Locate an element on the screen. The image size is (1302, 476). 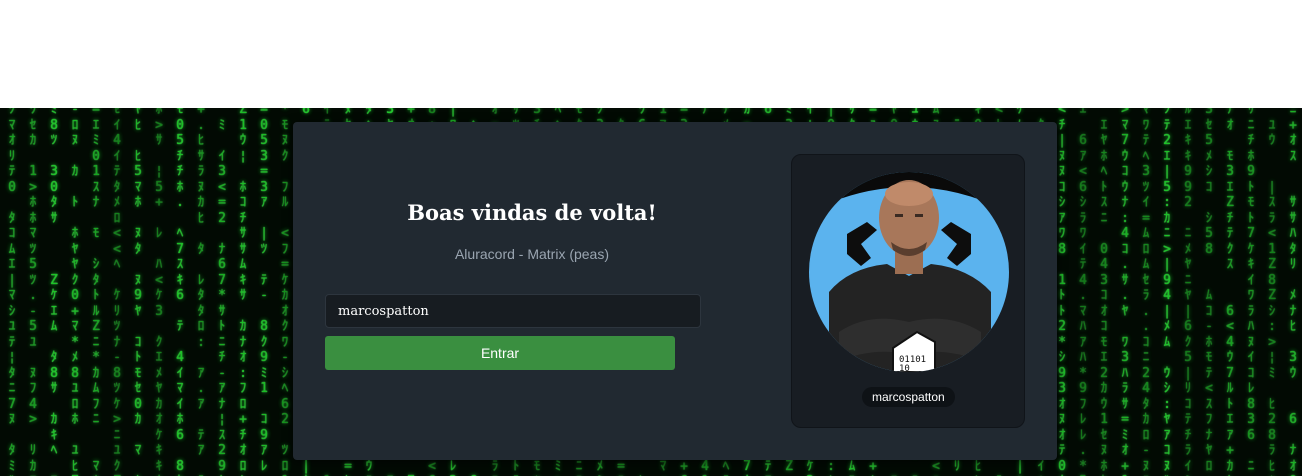
matrix-rain-column: ﾆ + ｵ ｽ ｻ ｻ ﾊ ﾀ ﾘ ﾒ ﾅ ﾋ 3 ｳ 6 ﾅ ｵ 0 is located at coordinates (1293, 292).